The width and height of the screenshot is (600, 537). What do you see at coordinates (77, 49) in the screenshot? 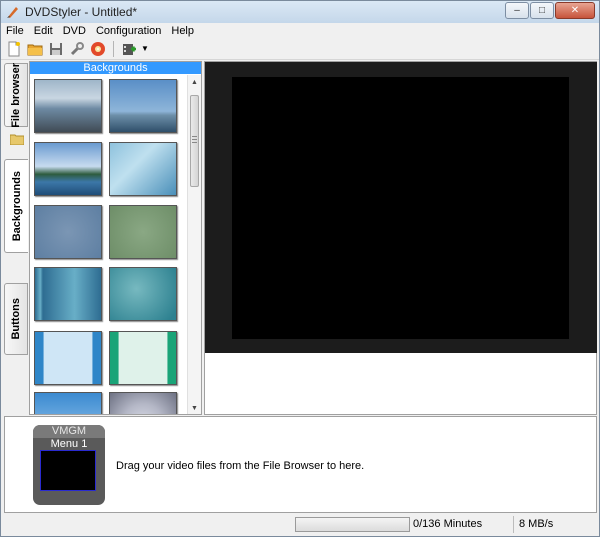
I see `settings-icon` at bounding box center [77, 49].